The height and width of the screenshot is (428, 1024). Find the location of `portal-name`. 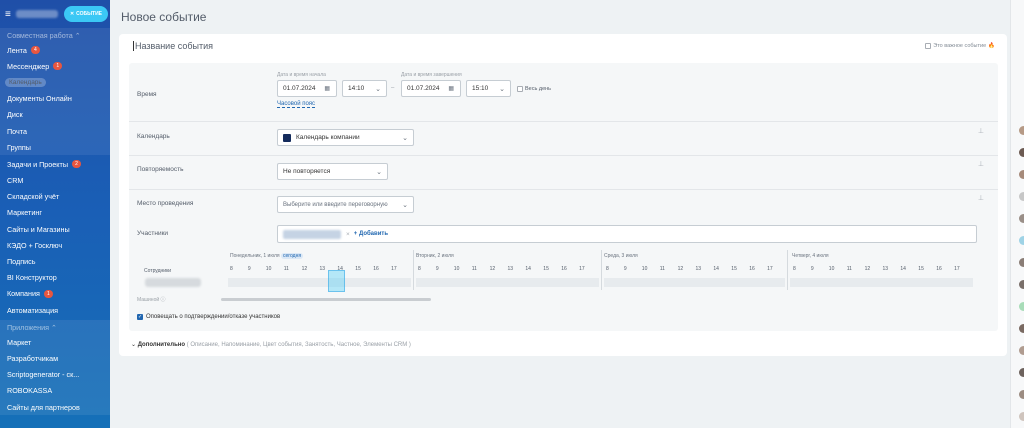

portal-name is located at coordinates (37, 14).